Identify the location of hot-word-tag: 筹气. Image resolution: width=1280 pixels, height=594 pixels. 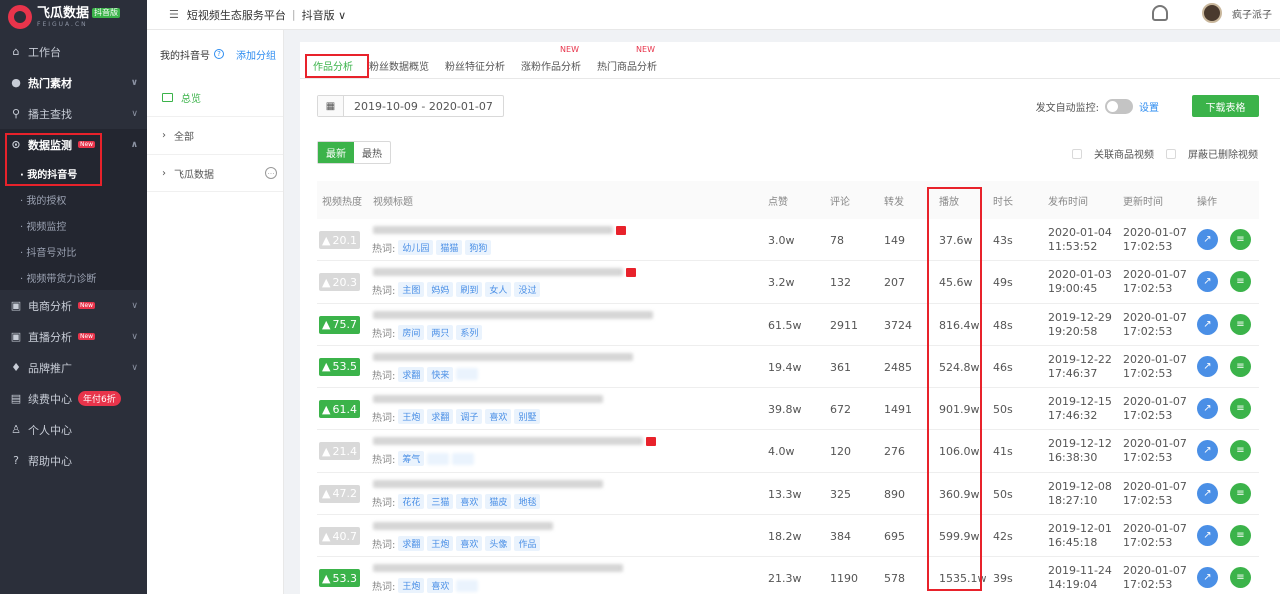
(411, 459).